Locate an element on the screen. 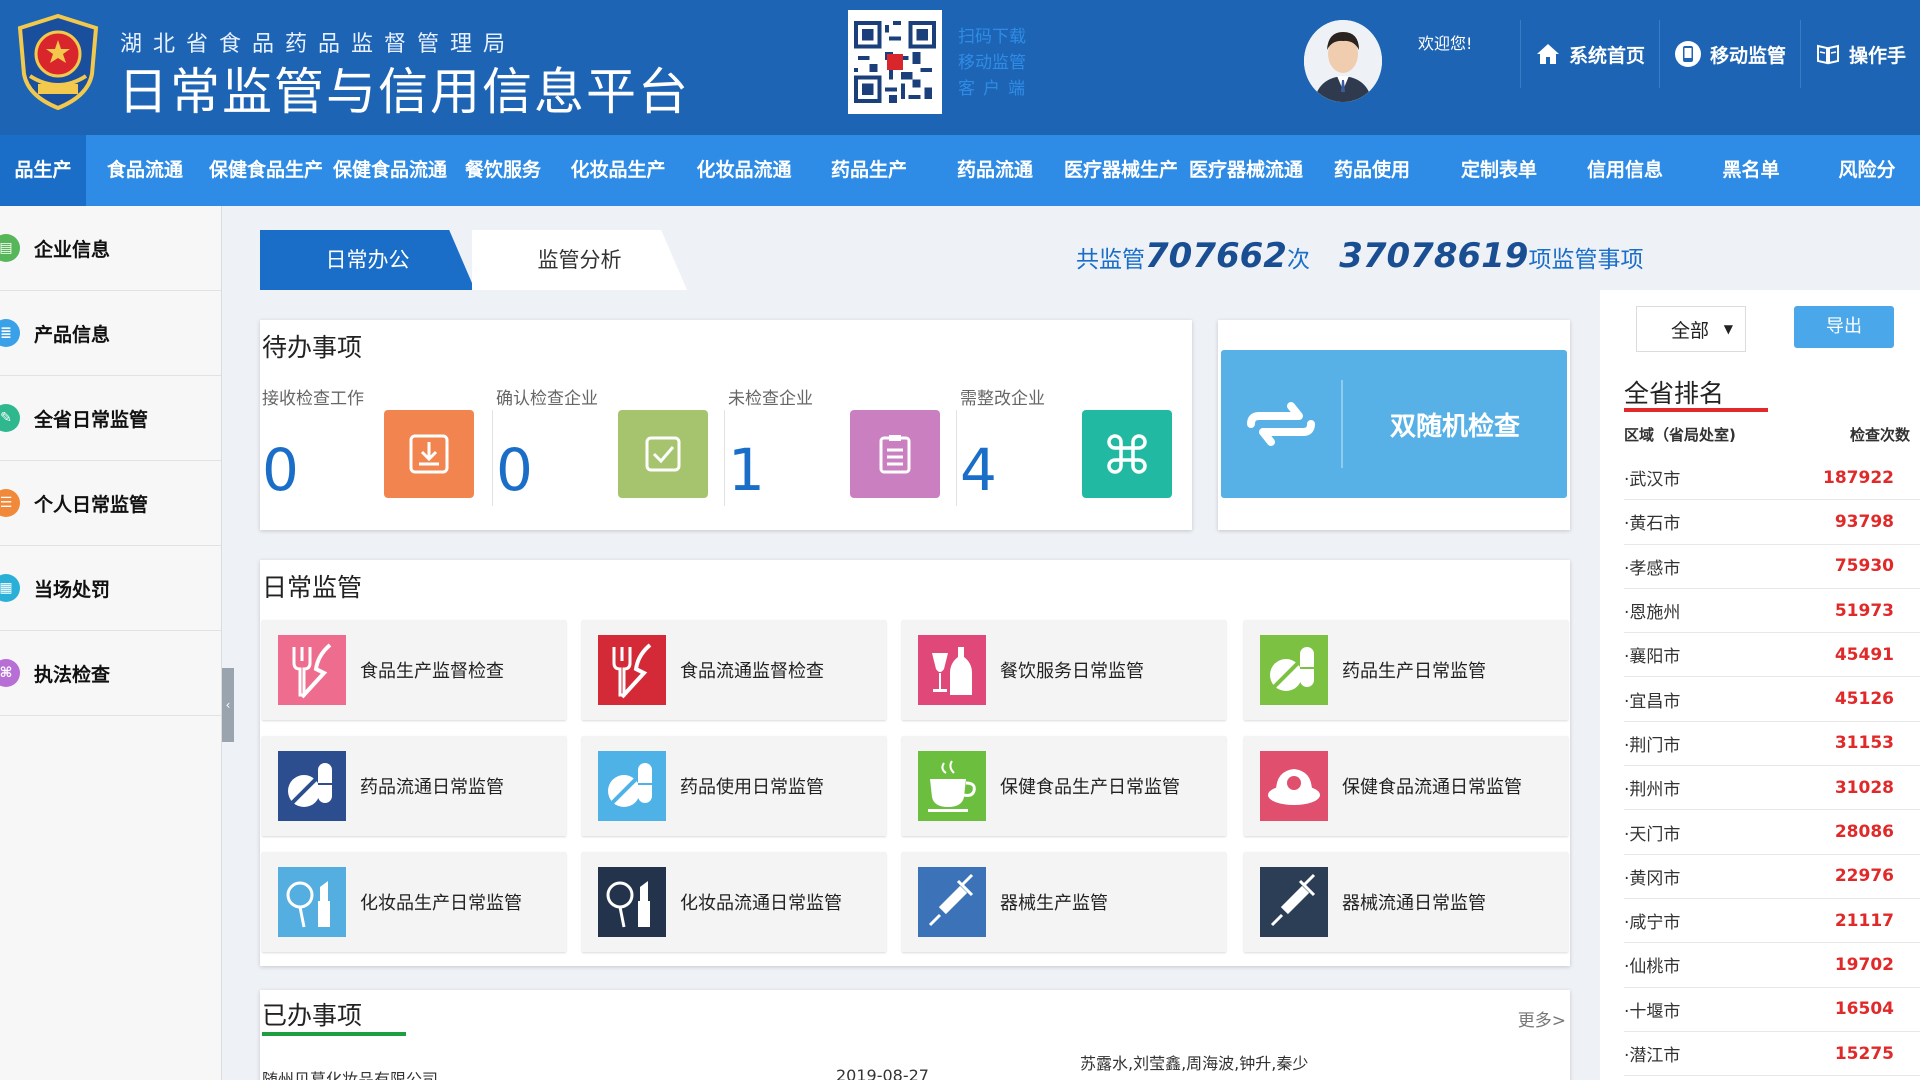 The height and width of the screenshot is (1080, 1920). nav-catering: 餐饮服务 is located at coordinates (503, 170).